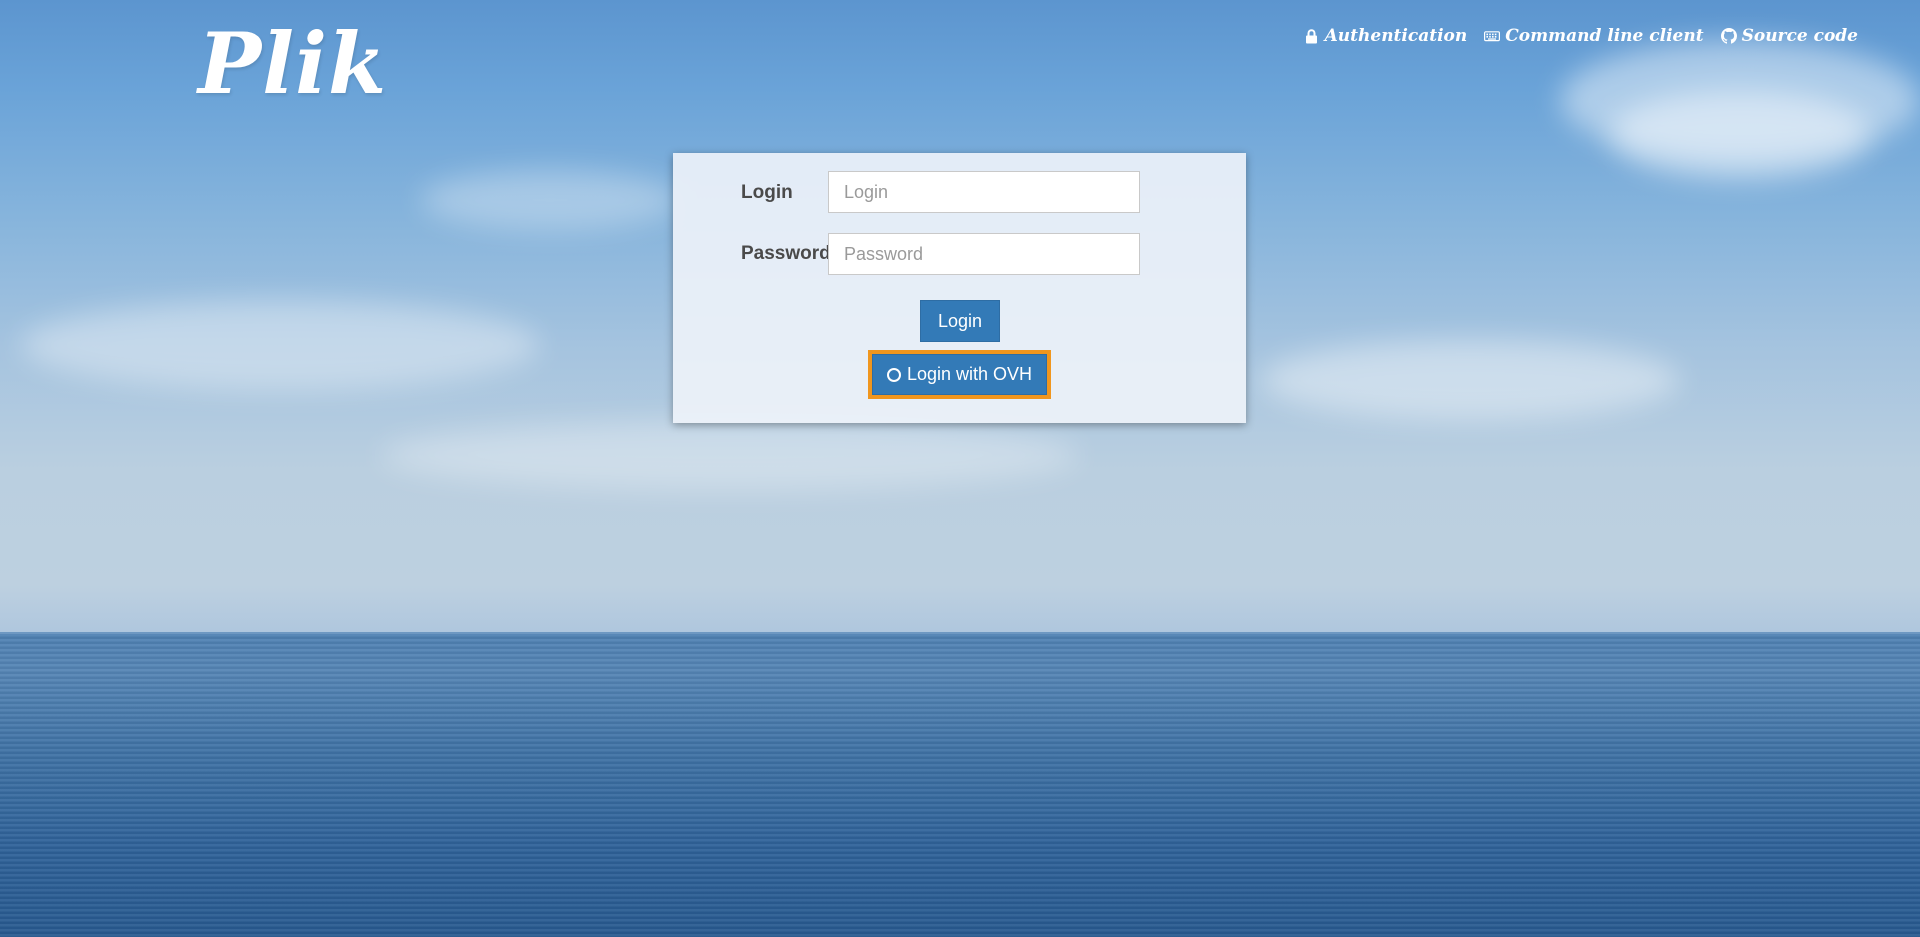 The width and height of the screenshot is (1920, 937). I want to click on login-button-label: Login, so click(960, 320).